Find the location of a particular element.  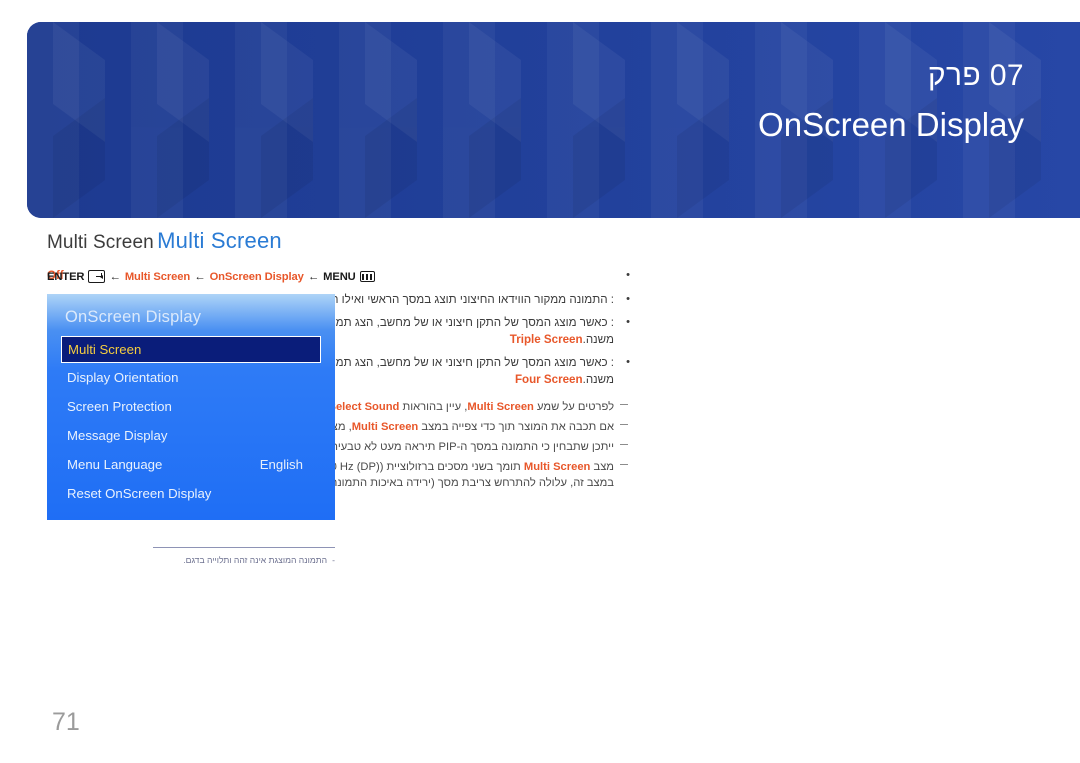

option-name: Triple Screen is located at coordinates (546, 339).